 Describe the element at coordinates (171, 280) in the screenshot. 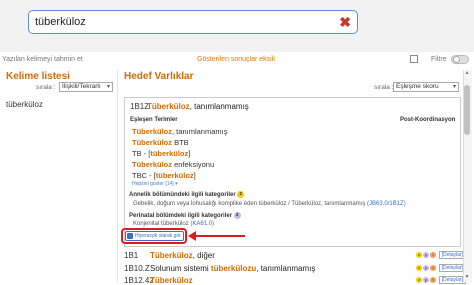

I see `result-title: Tüberküloz` at that location.